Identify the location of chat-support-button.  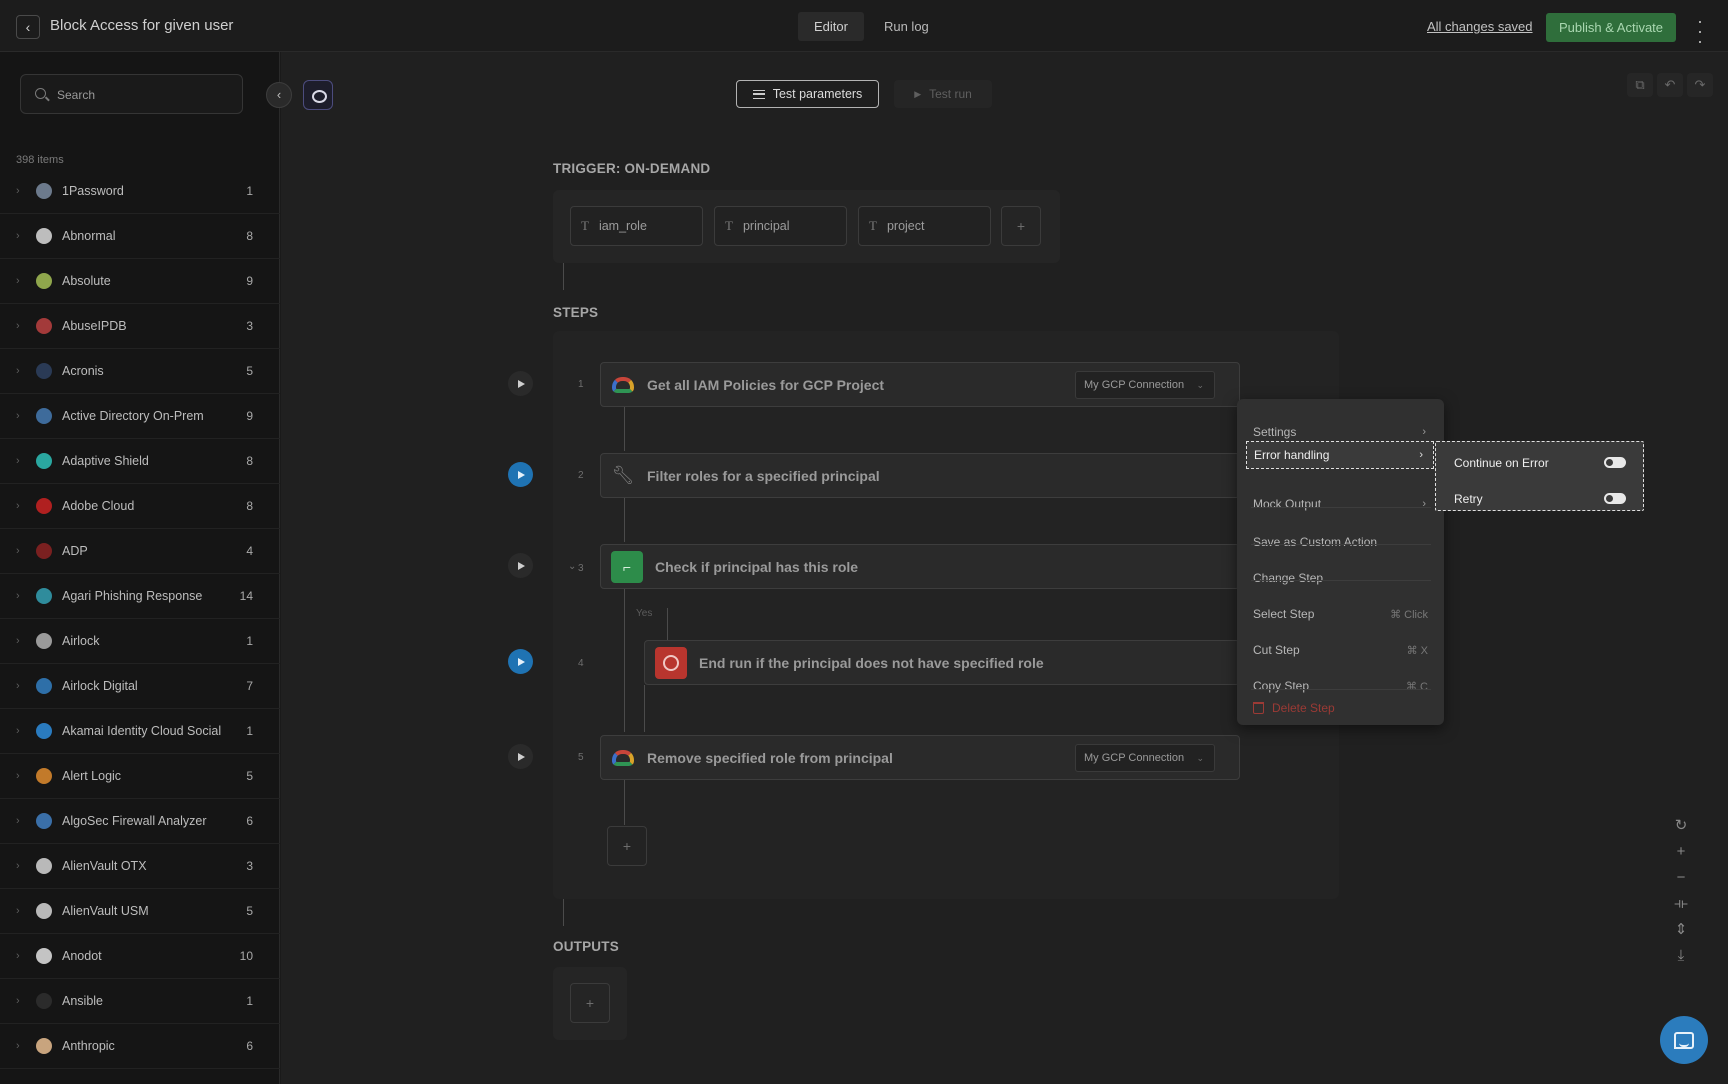
(1684, 1040).